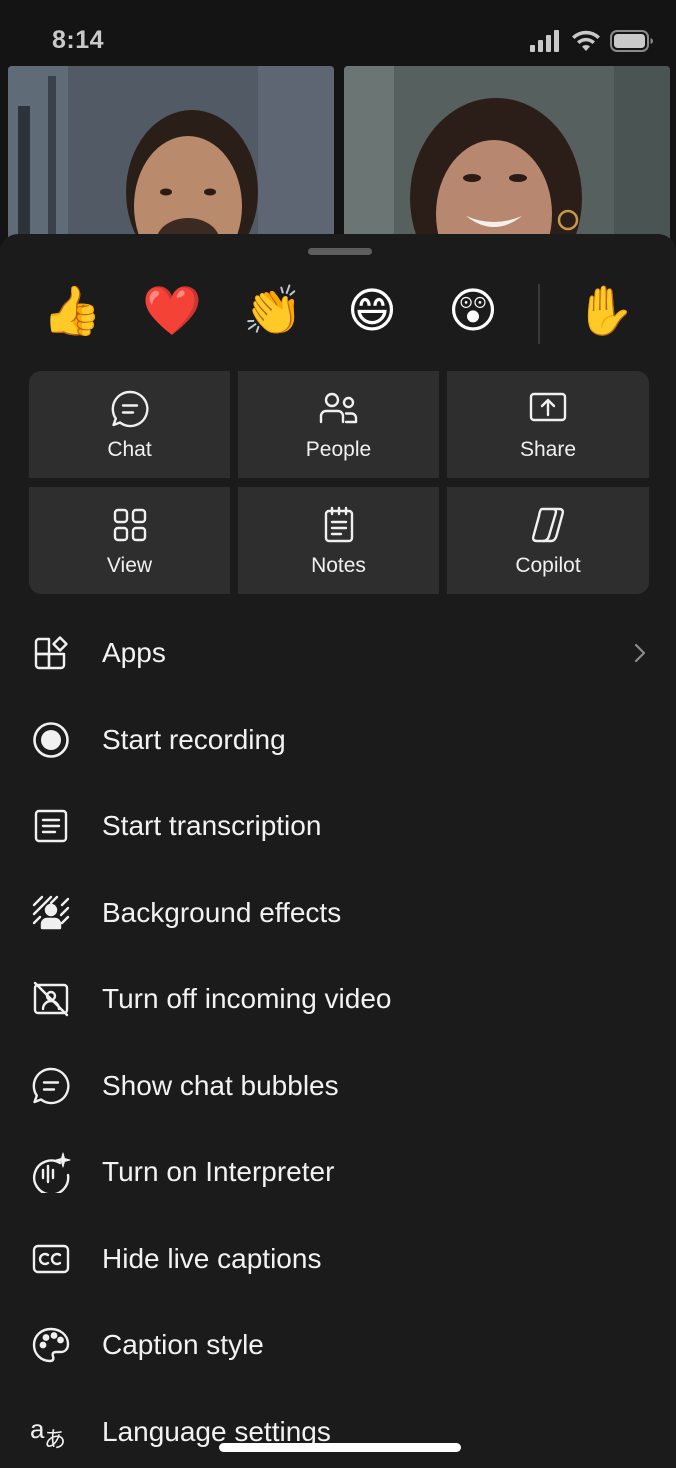 The image size is (676, 1468). I want to click on reactions-divider, so click(539, 314).